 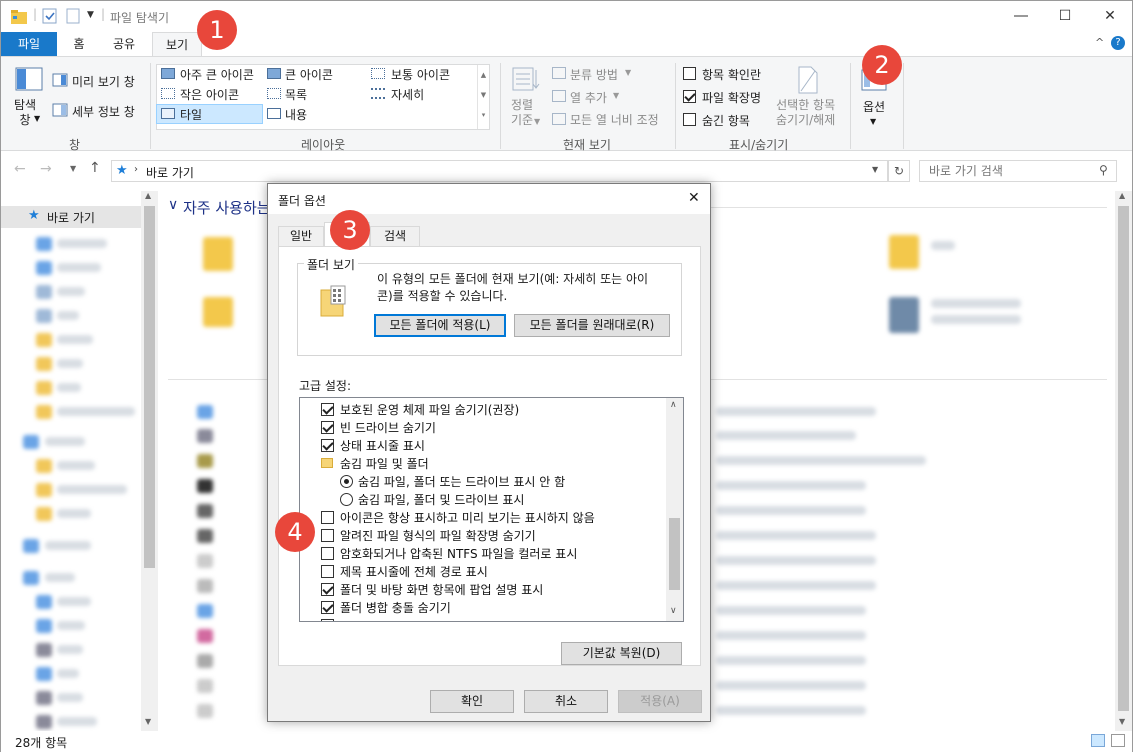 I want to click on layout-list: 목록, so click(x=296, y=94).